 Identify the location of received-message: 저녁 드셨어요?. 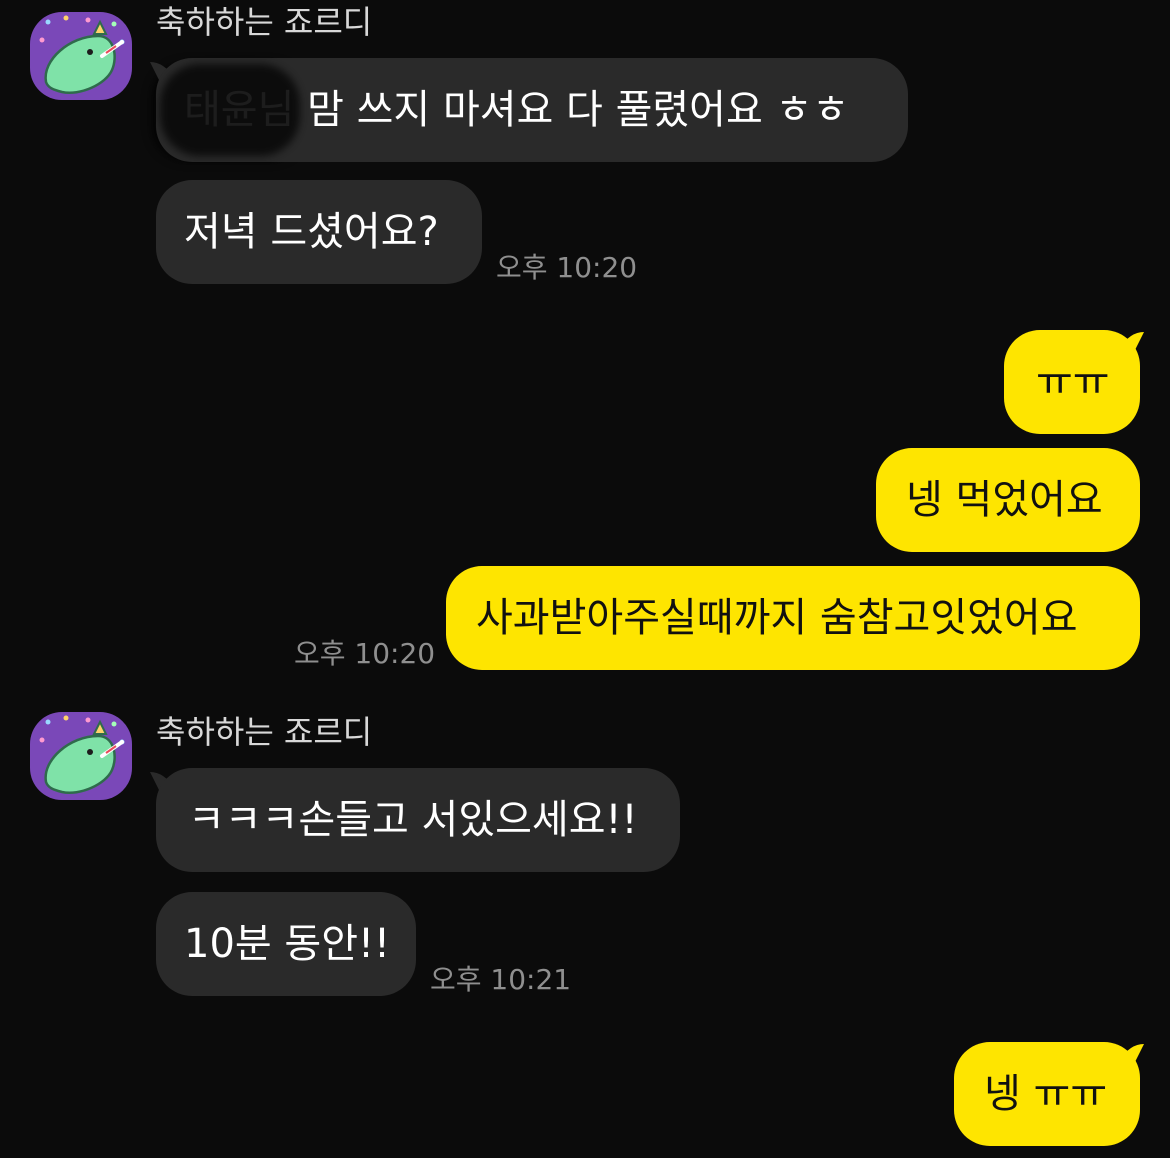
(319, 232).